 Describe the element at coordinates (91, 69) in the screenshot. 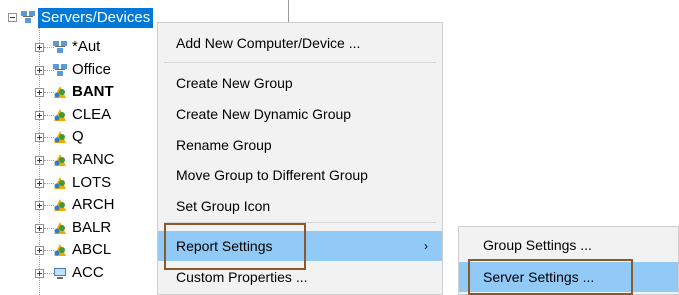

I see `tree-node-label: Office` at that location.